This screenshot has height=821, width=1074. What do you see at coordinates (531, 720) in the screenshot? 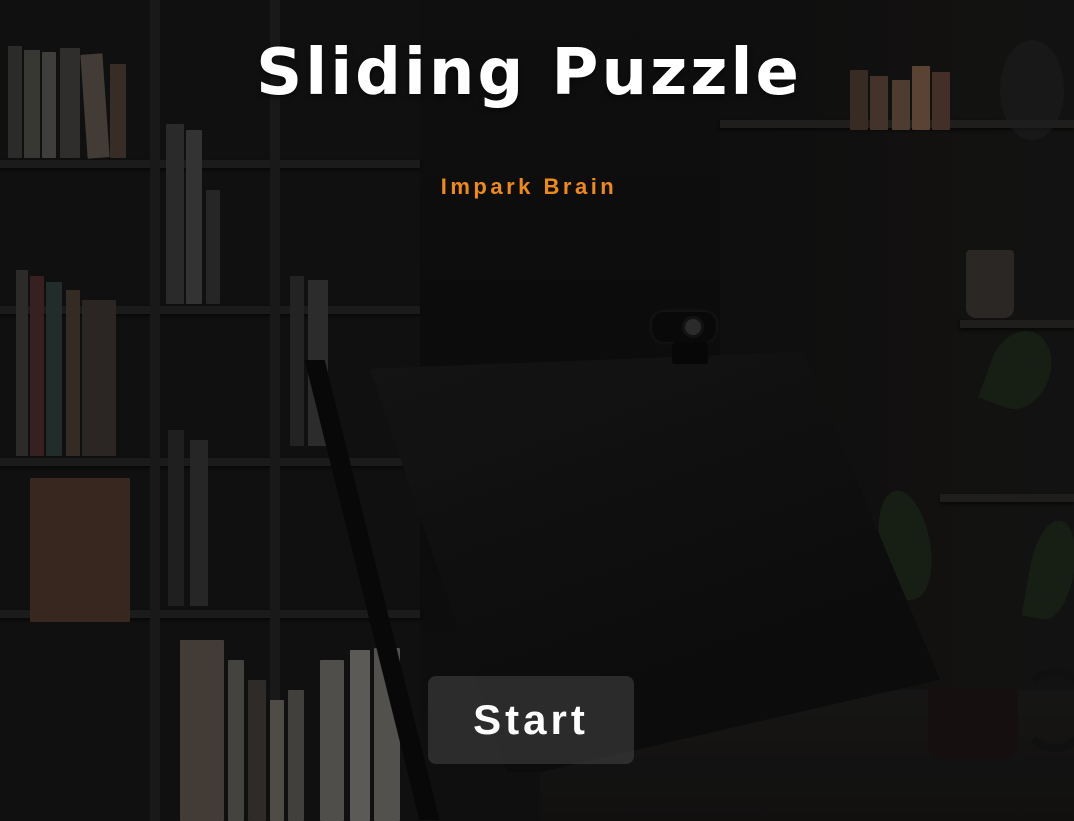
I see `start-button: Start` at bounding box center [531, 720].